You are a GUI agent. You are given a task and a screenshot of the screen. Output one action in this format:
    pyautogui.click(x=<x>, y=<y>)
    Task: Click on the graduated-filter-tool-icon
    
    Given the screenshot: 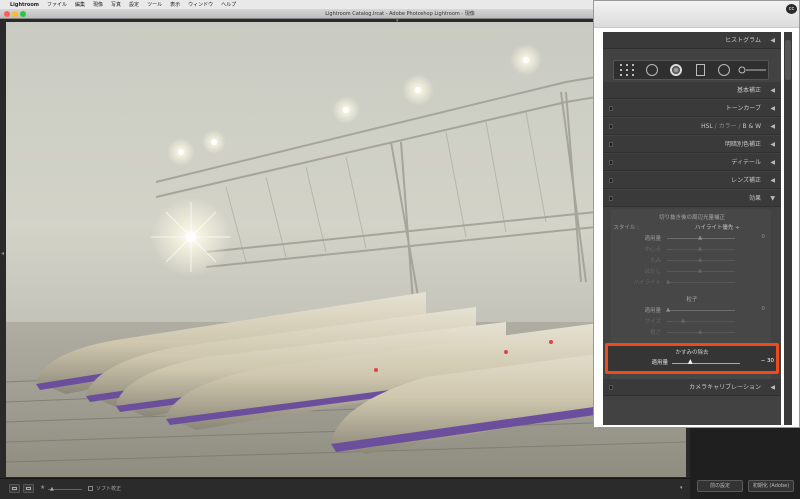 What is the action you would take?
    pyautogui.click(x=700, y=70)
    